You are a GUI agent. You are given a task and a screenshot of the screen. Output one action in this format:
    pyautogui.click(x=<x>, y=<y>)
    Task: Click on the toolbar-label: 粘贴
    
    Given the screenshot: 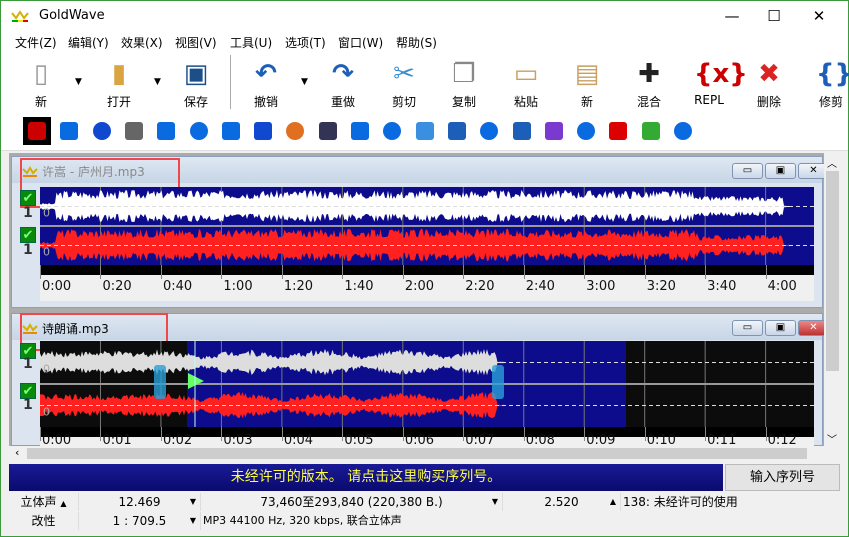 What is the action you would take?
    pyautogui.click(x=525, y=102)
    